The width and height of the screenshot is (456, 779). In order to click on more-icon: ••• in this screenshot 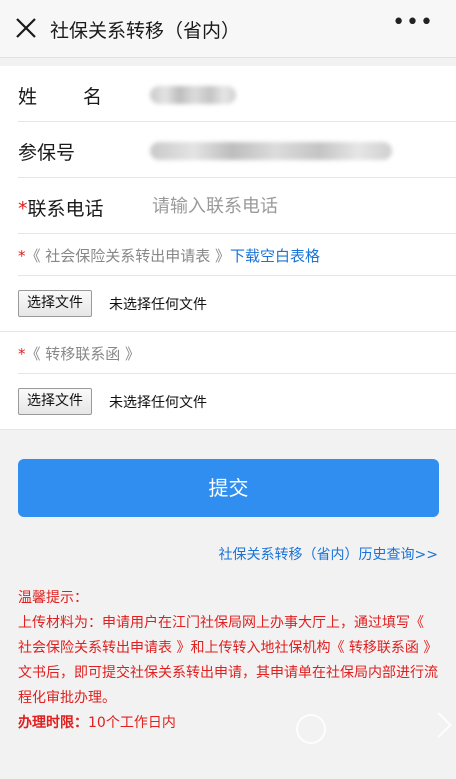, I will do `click(413, 22)`.